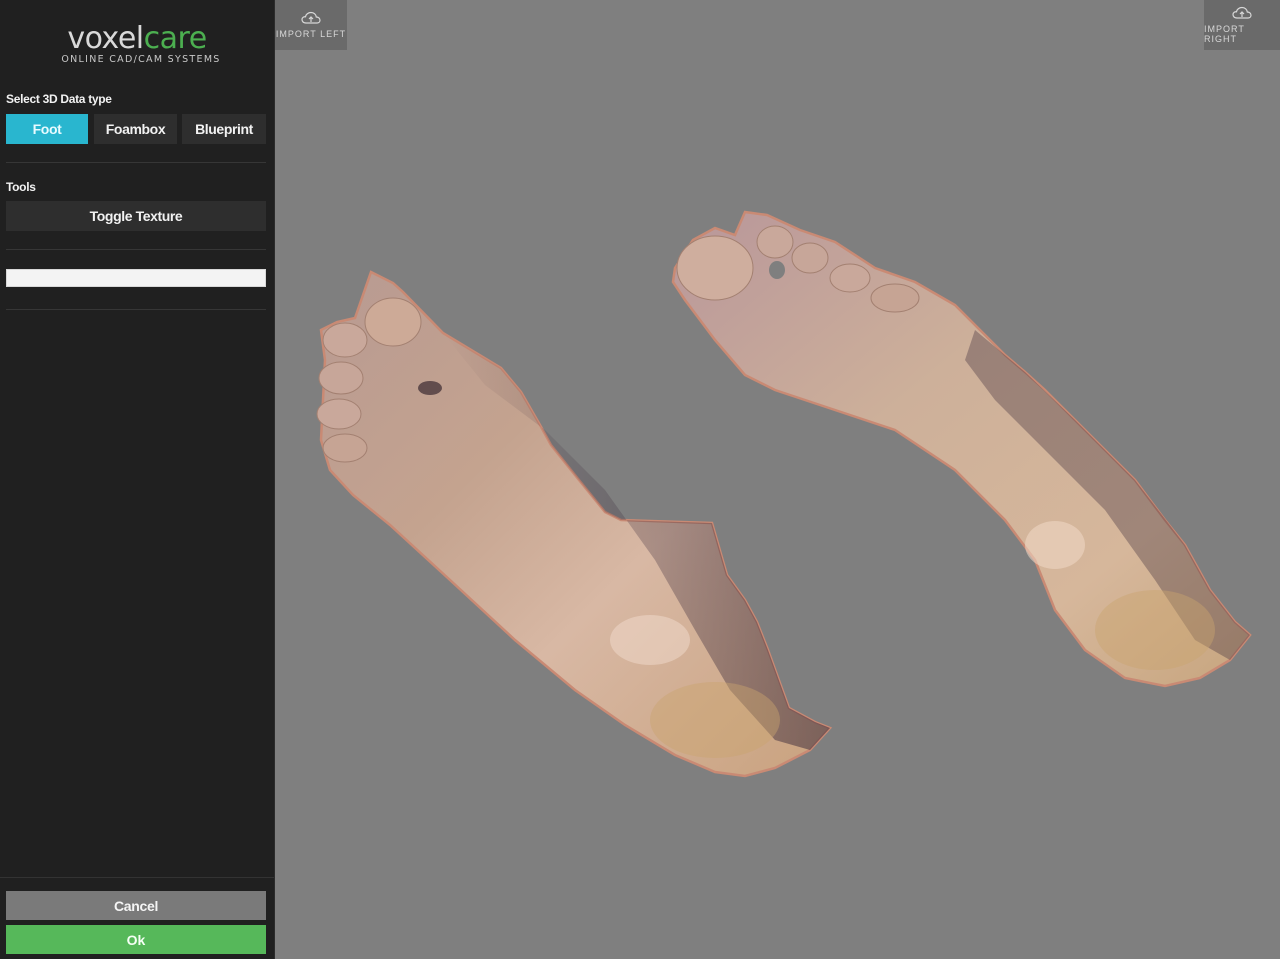  Describe the element at coordinates (1224, 34) in the screenshot. I see `import-right-label: IMPORT RIGHT` at that location.